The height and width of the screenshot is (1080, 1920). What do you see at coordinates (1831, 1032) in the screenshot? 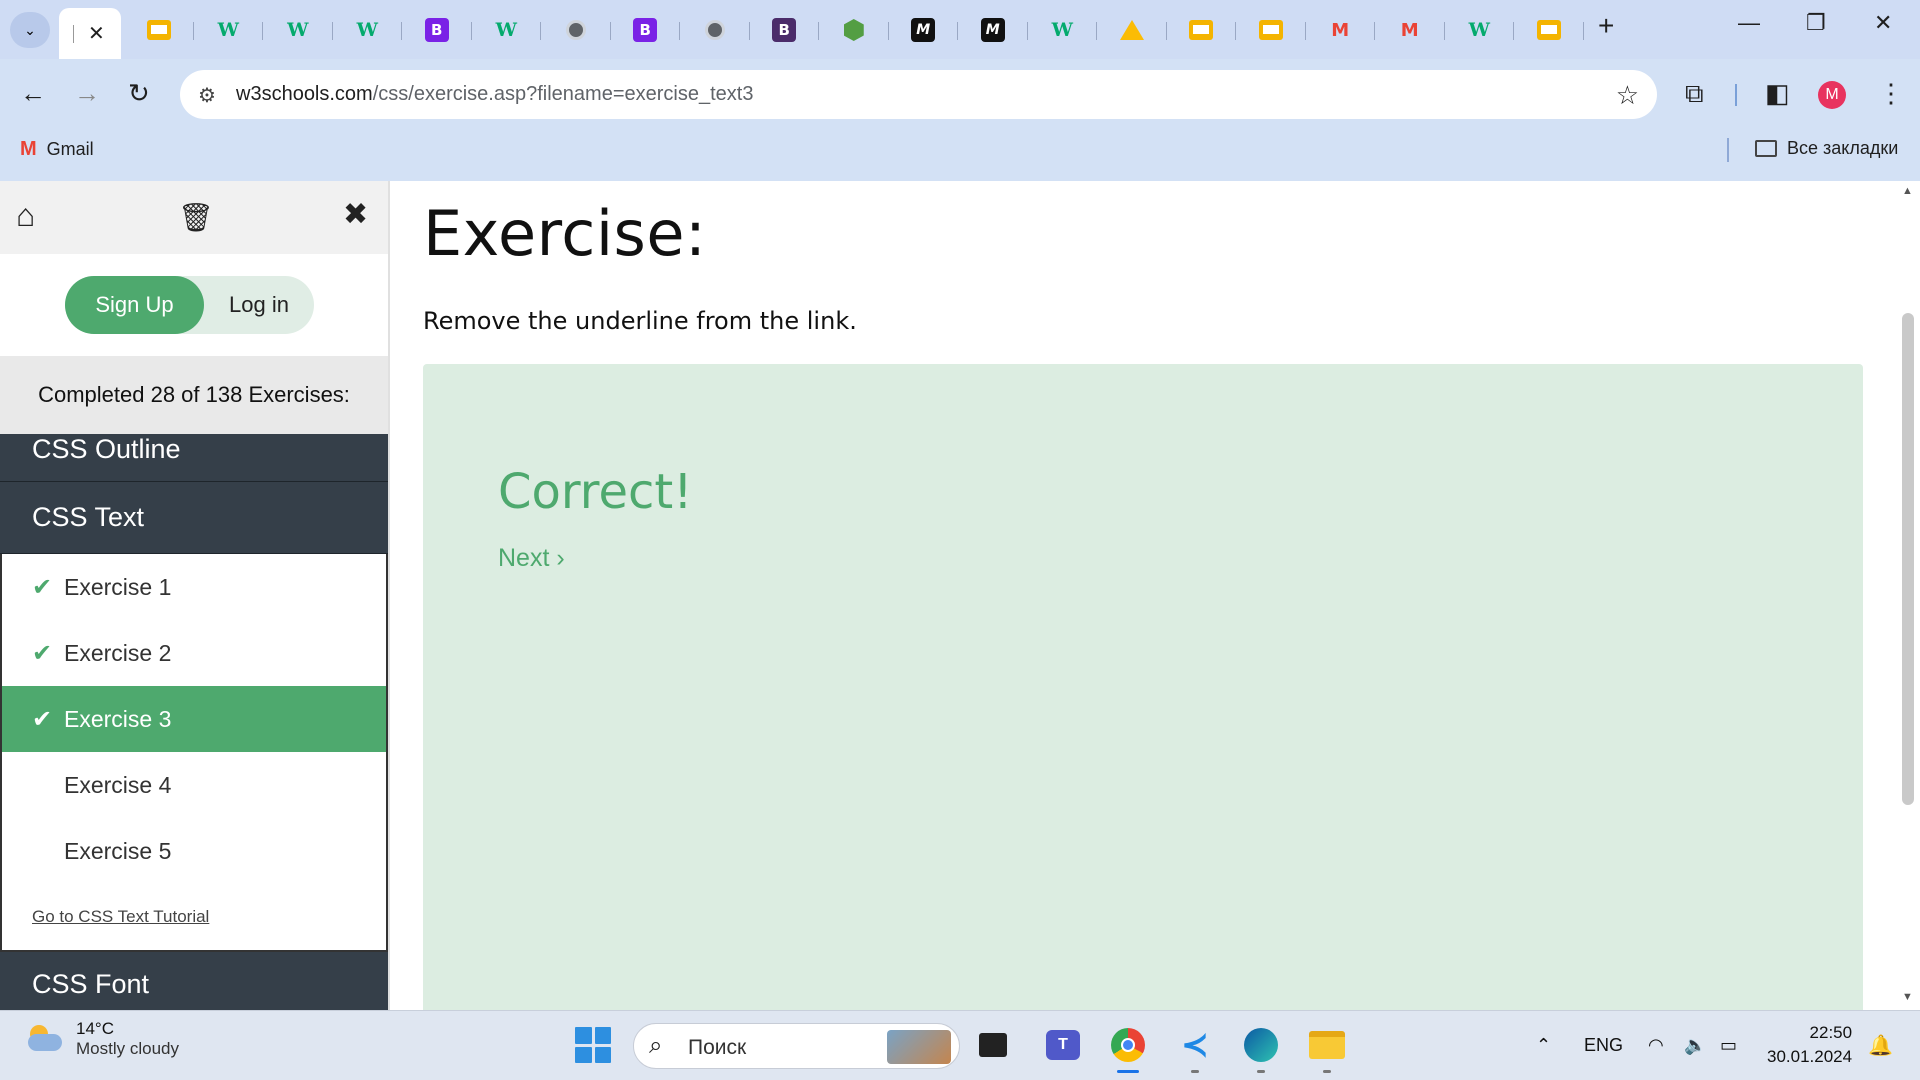
I see `clock-time: 22:50` at bounding box center [1831, 1032].